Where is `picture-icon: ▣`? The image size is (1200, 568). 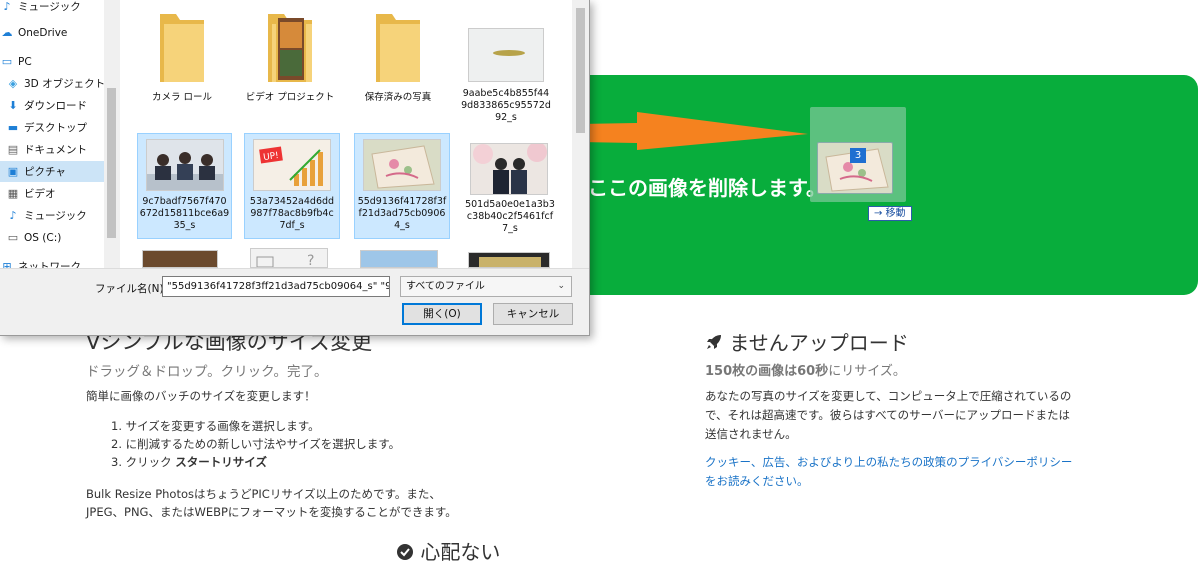
picture-icon: ▣ is located at coordinates (13, 171).